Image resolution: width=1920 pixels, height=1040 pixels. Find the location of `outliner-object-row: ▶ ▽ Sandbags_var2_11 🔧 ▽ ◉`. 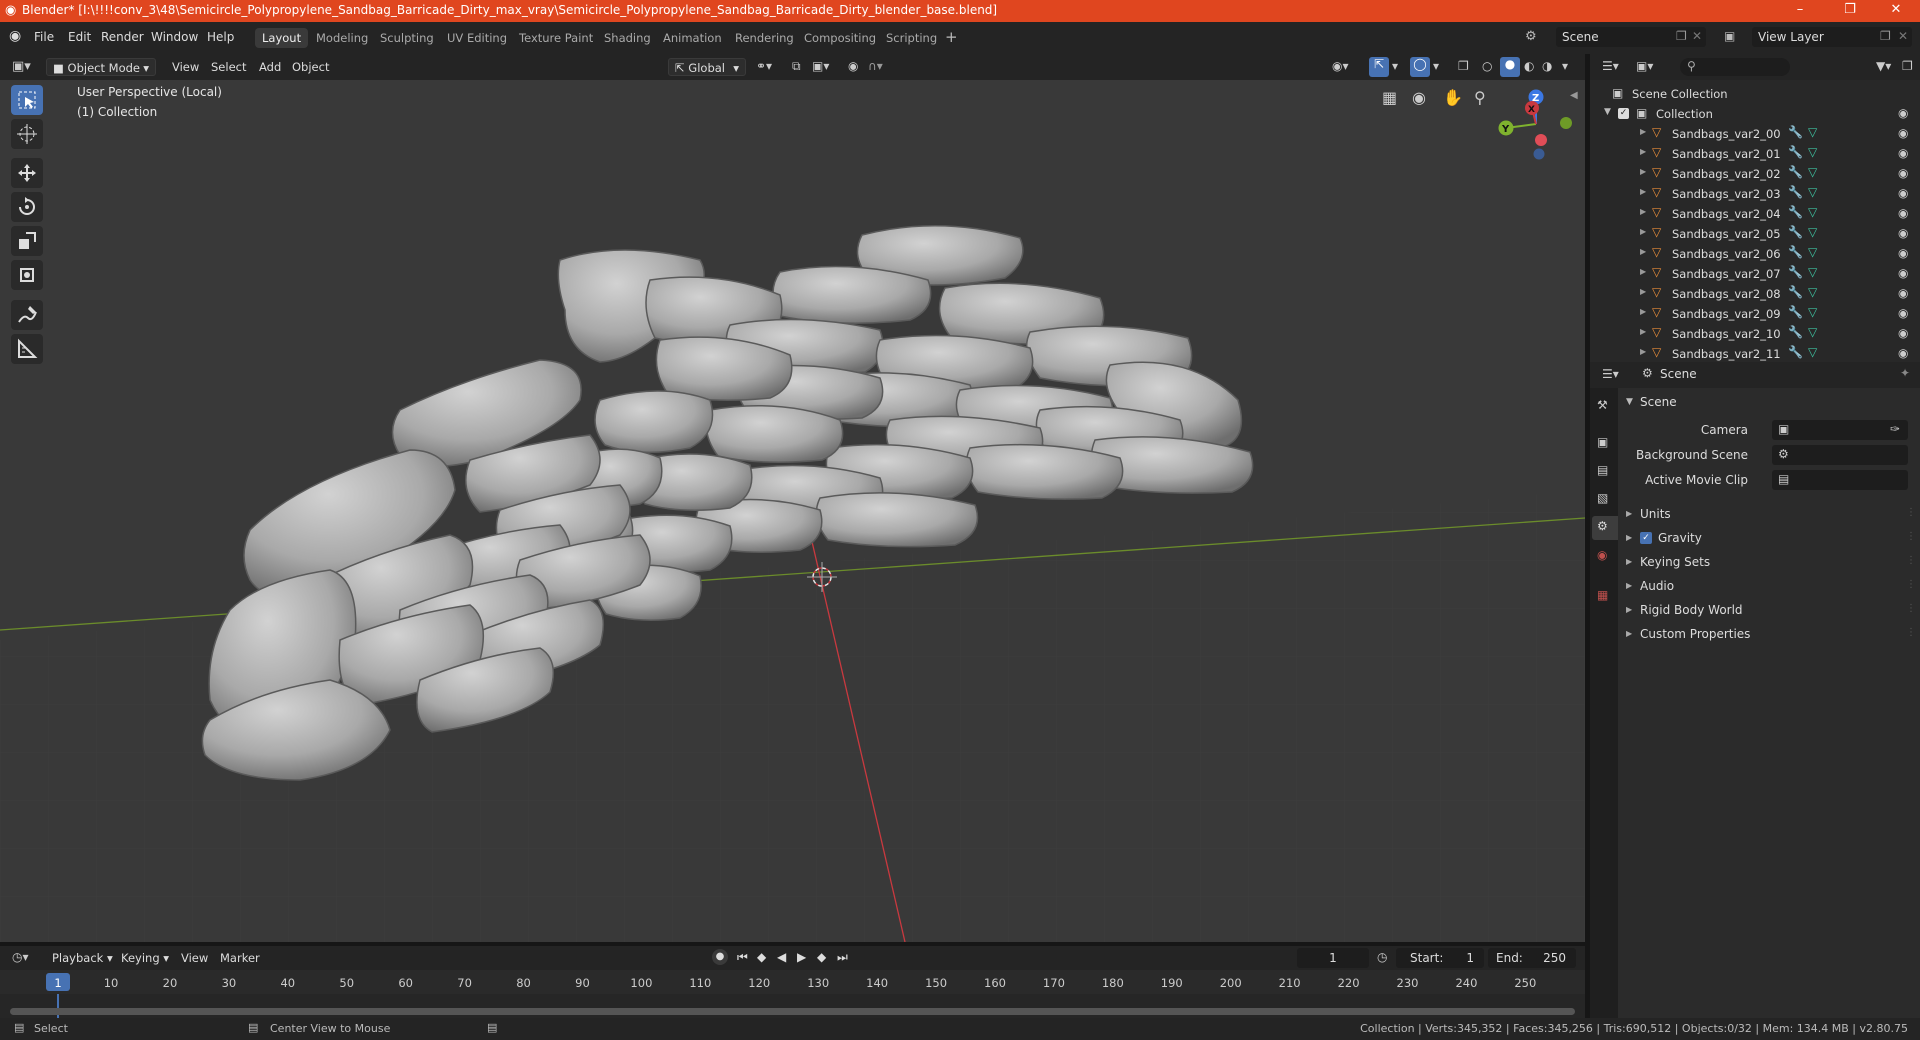

outliner-object-row: ▶ ▽ Sandbags_var2_11 🔧 ▽ ◉ is located at coordinates (1755, 354).